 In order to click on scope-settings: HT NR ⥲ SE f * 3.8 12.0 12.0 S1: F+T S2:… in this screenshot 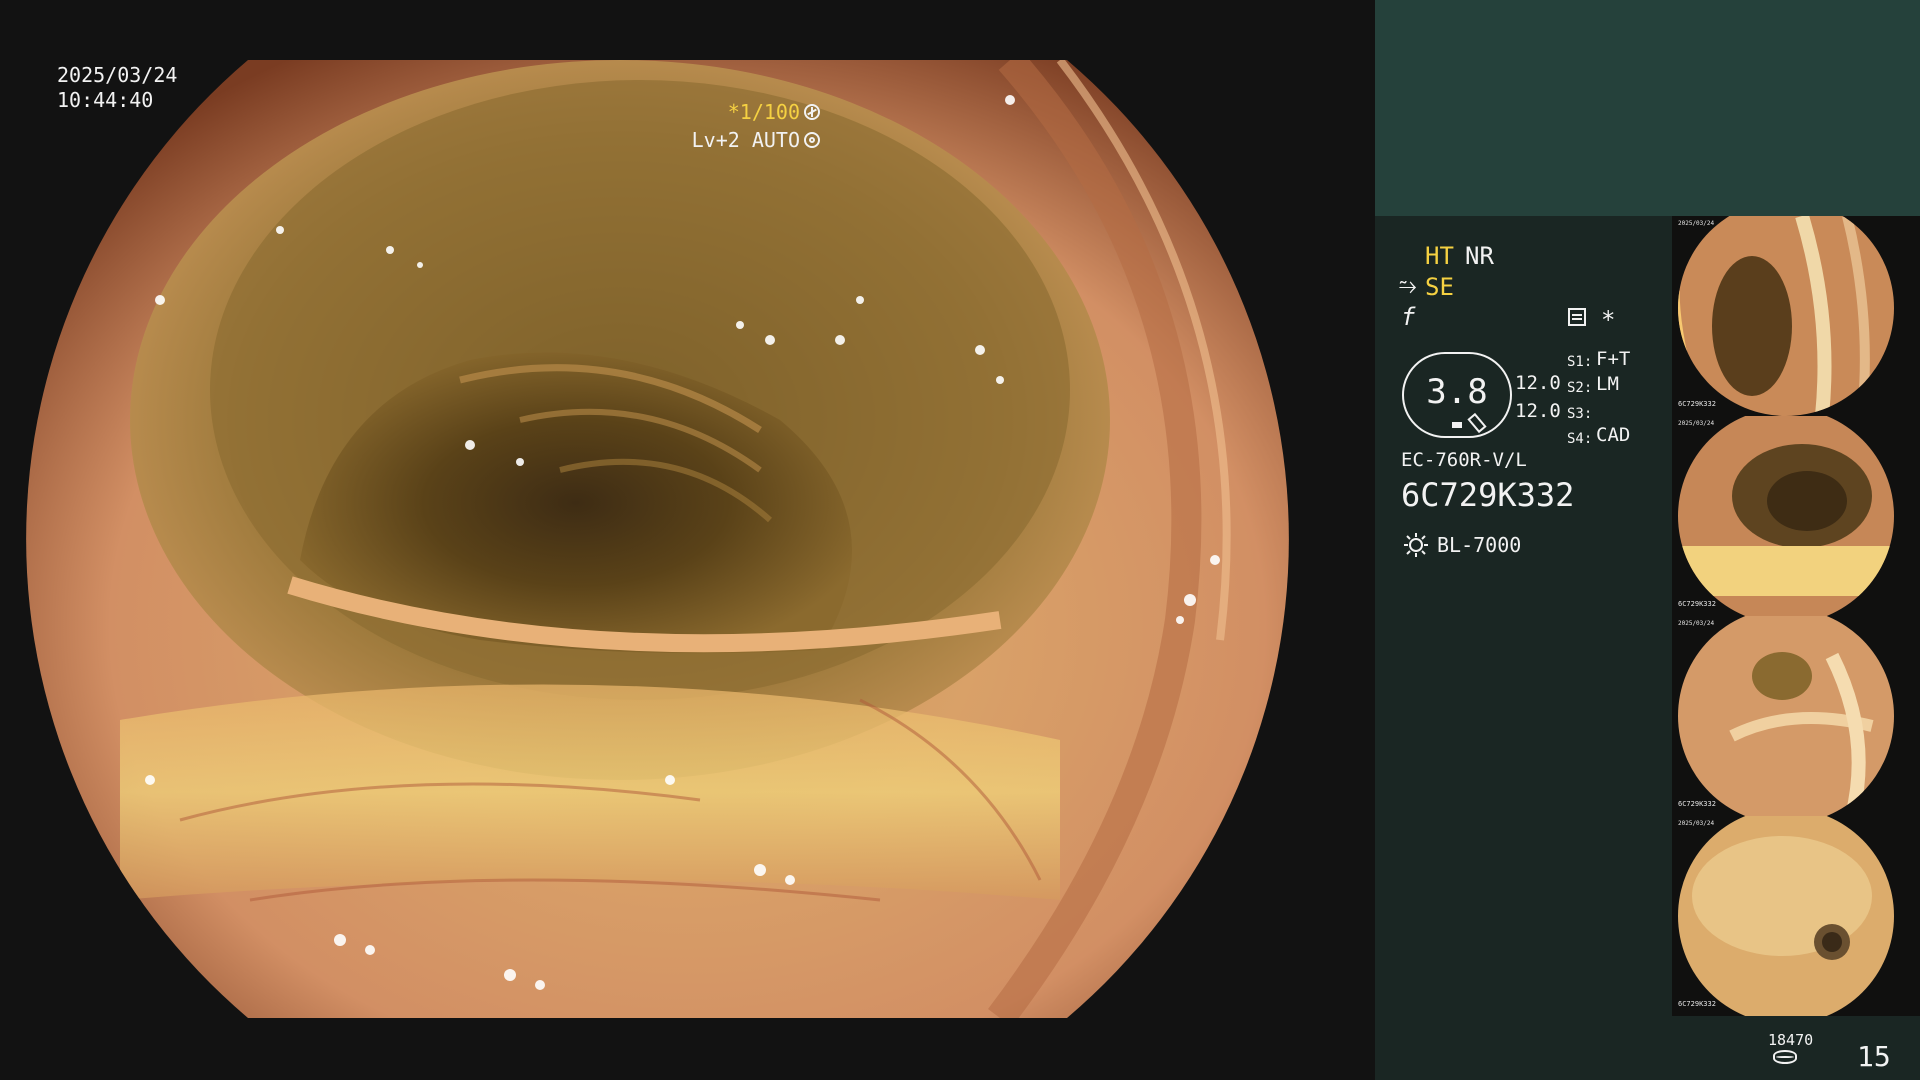, I will do `click(1524, 648)`.